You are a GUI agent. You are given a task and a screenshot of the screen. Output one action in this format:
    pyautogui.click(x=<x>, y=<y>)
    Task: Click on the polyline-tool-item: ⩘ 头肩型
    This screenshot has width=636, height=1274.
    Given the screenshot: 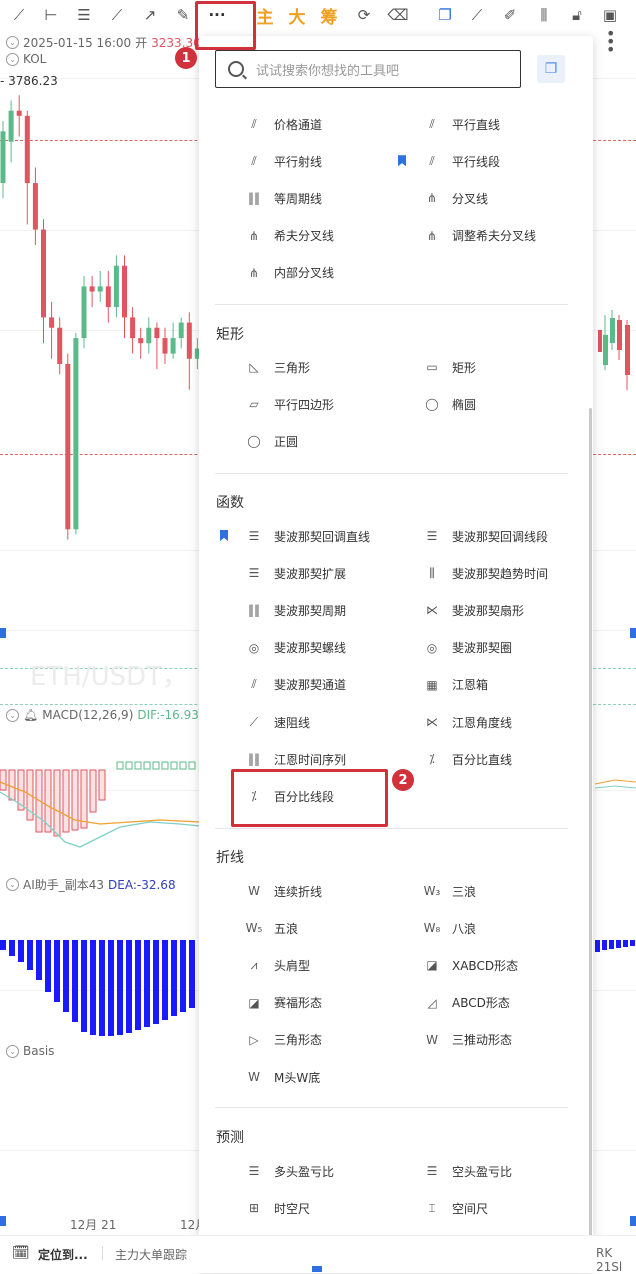 What is the action you would take?
    pyautogui.click(x=277, y=965)
    